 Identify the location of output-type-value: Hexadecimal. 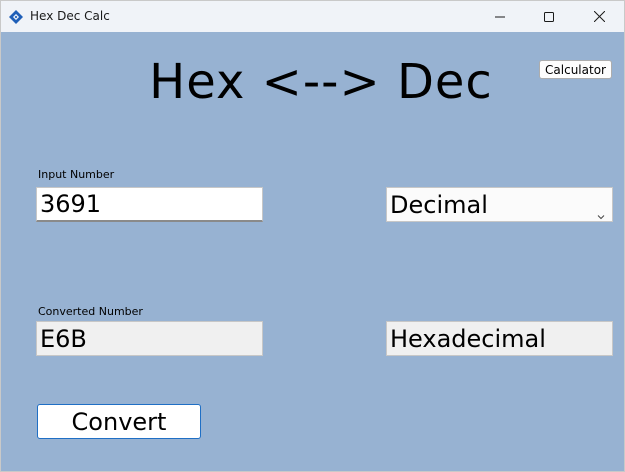
(468, 338).